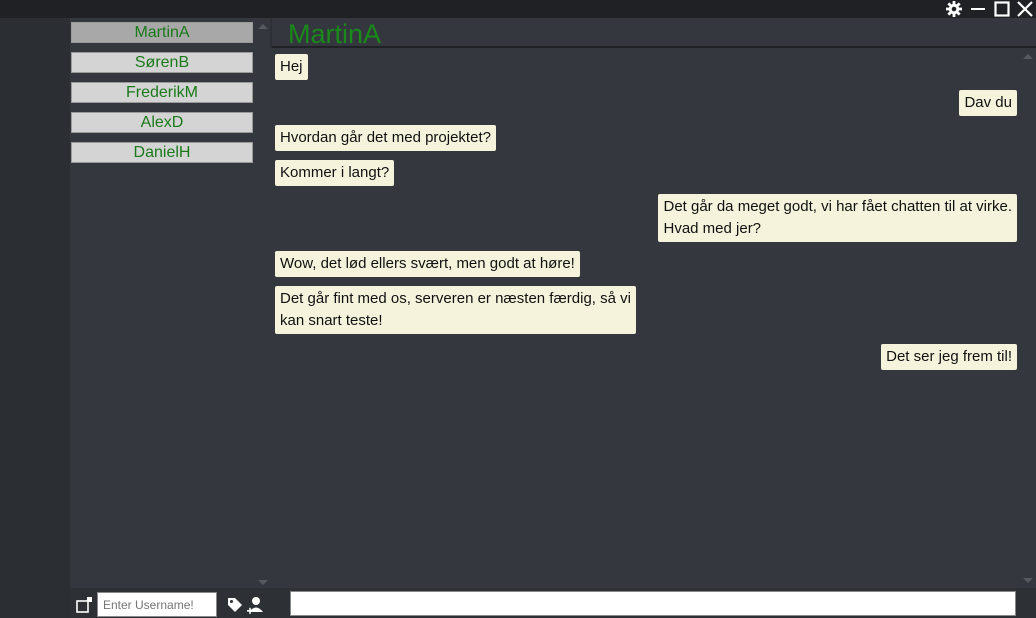 Image resolution: width=1036 pixels, height=618 pixels. Describe the element at coordinates (653, 603) in the screenshot. I see `message-input` at that location.